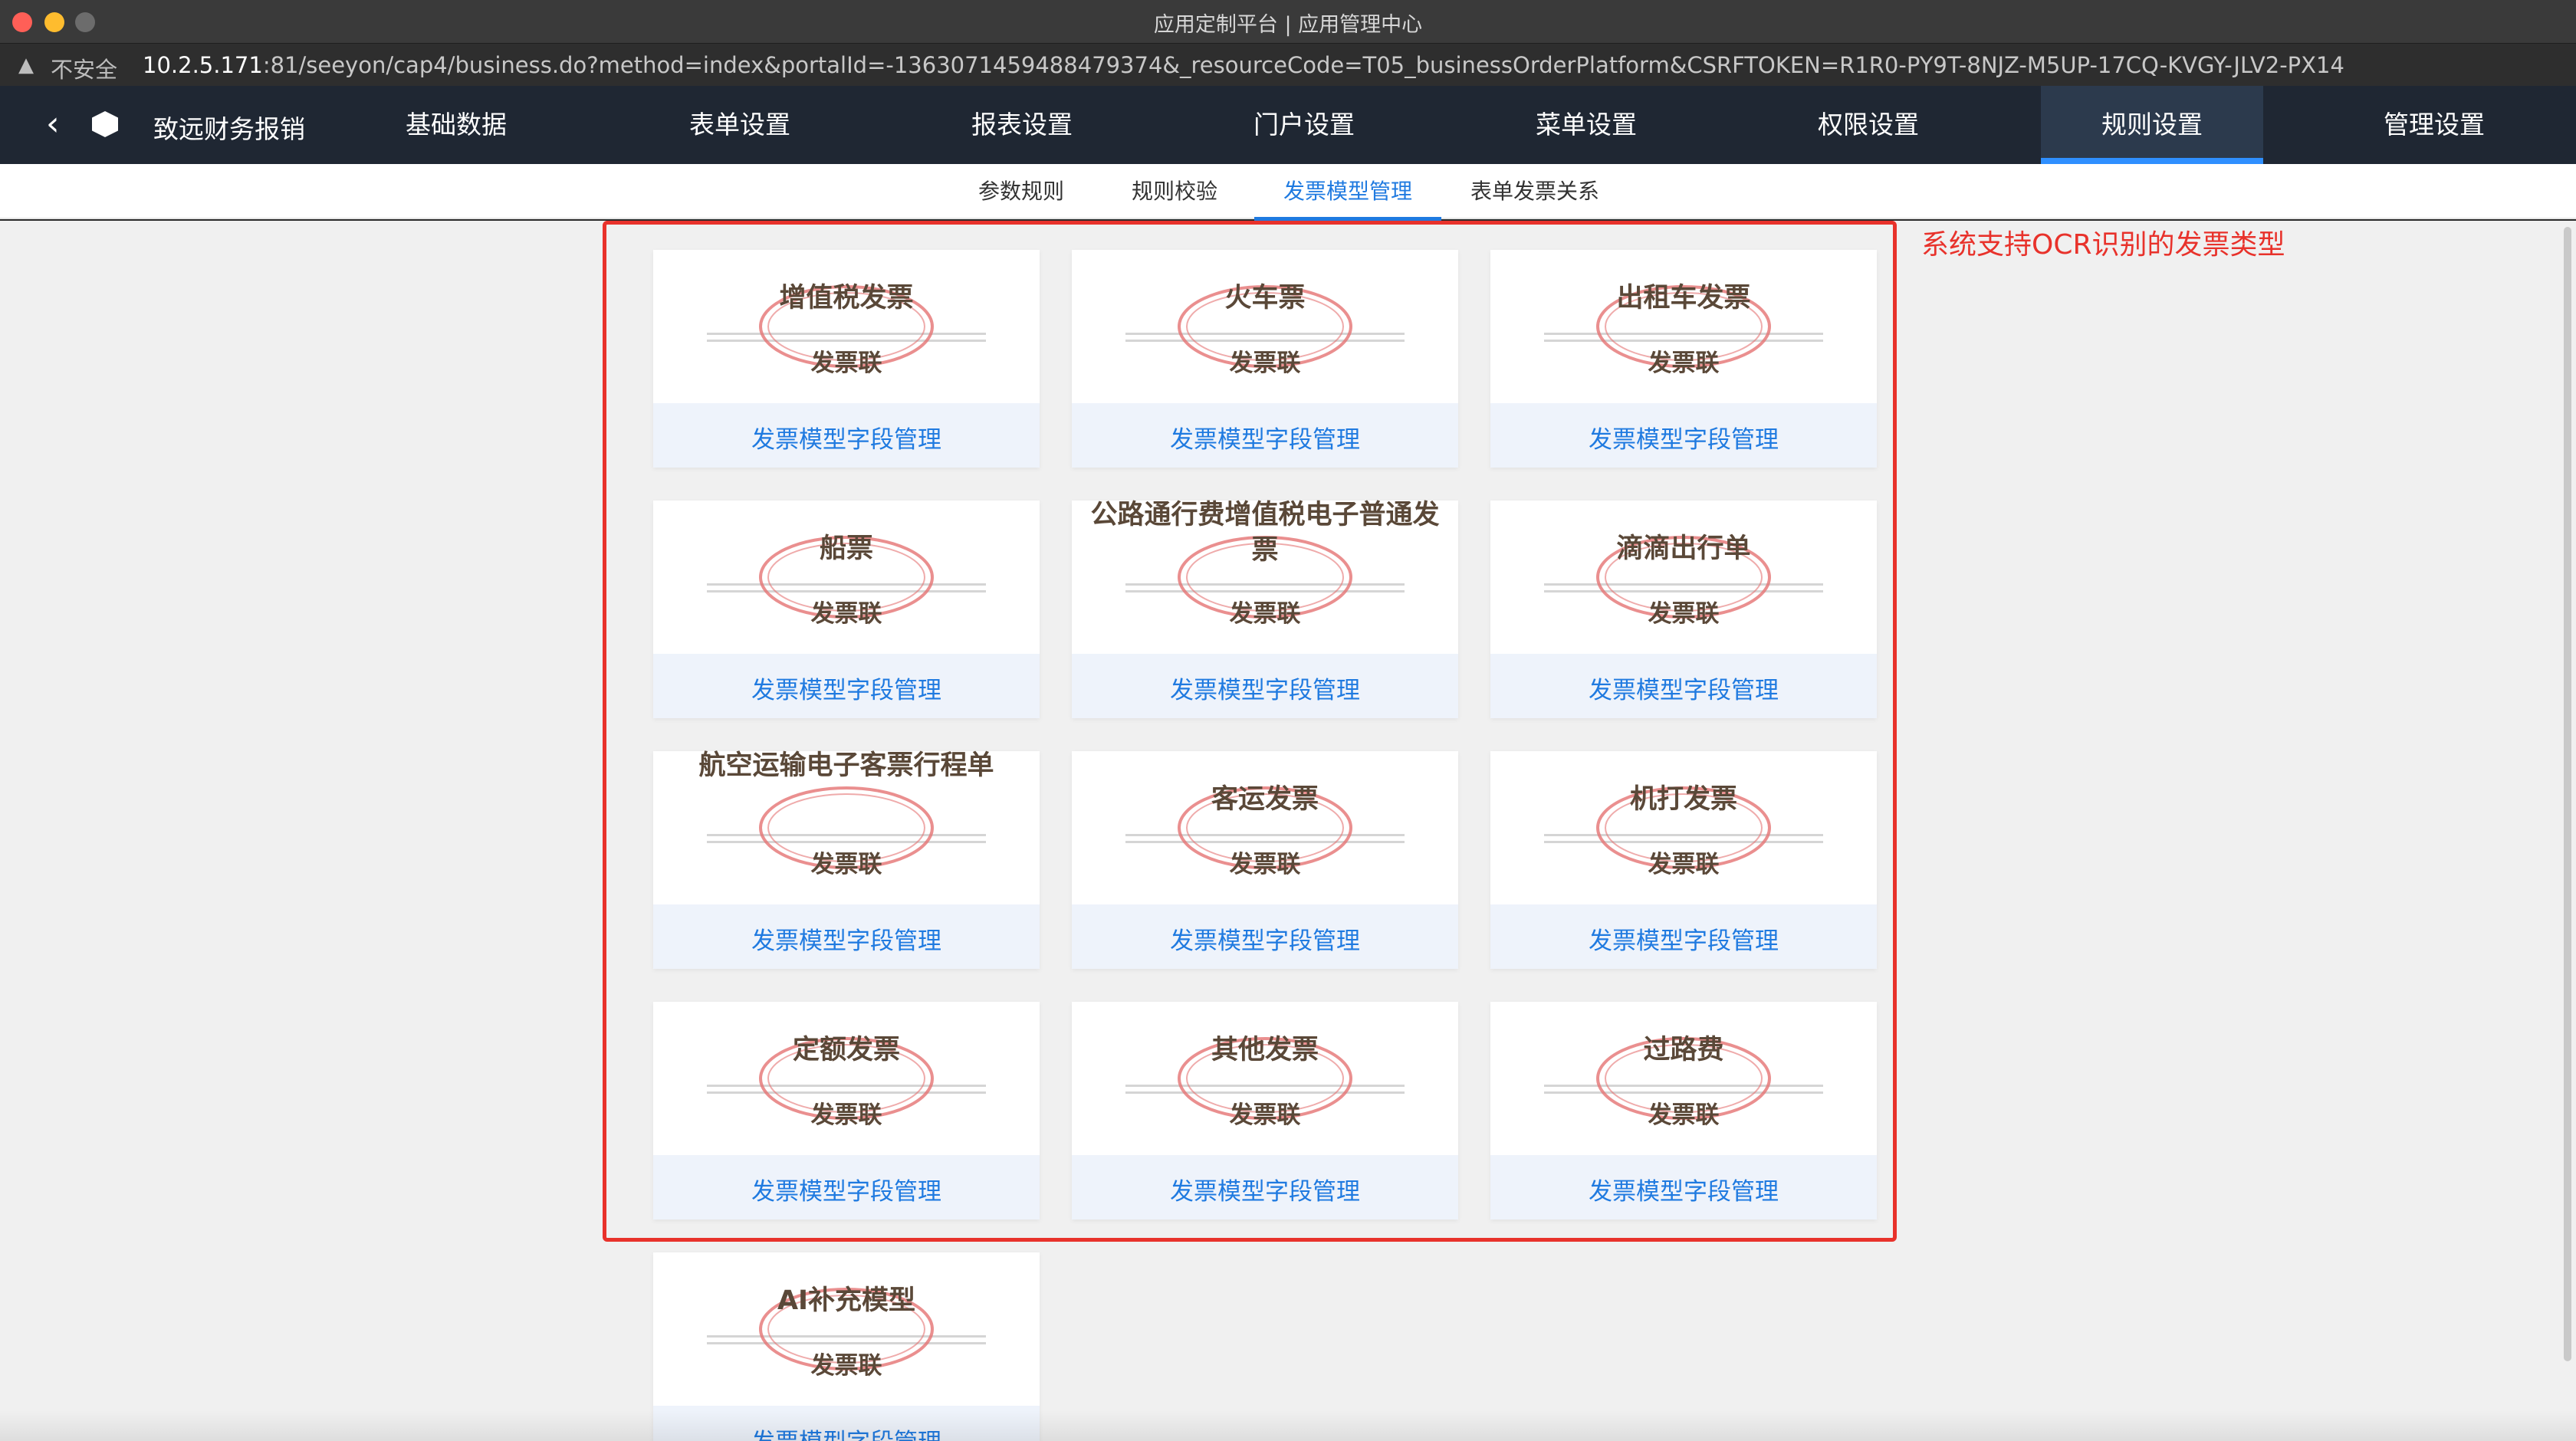  I want to click on invoice-type-title: 滴滴出行单, so click(1684, 548).